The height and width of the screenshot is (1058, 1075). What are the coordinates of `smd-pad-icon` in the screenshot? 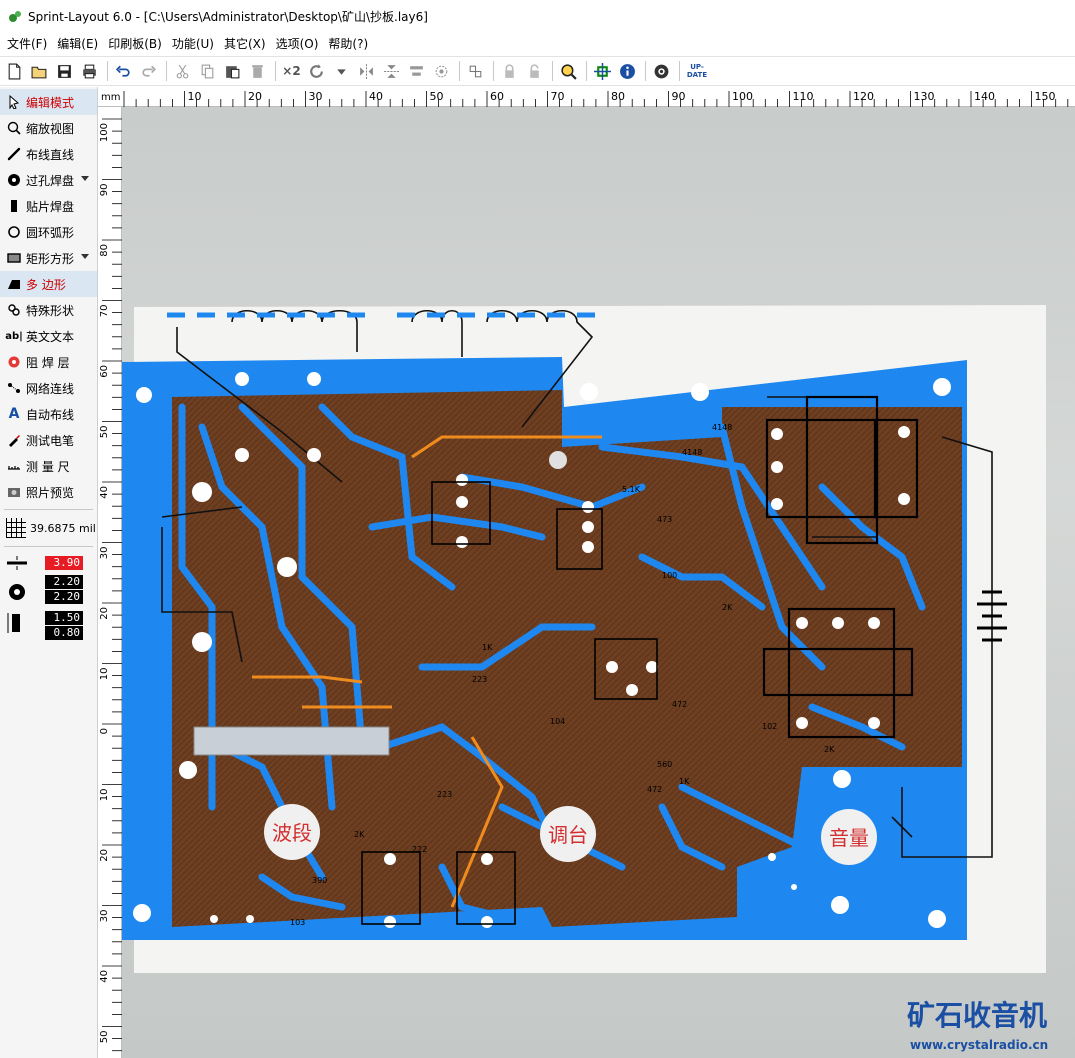 It's located at (14, 206).